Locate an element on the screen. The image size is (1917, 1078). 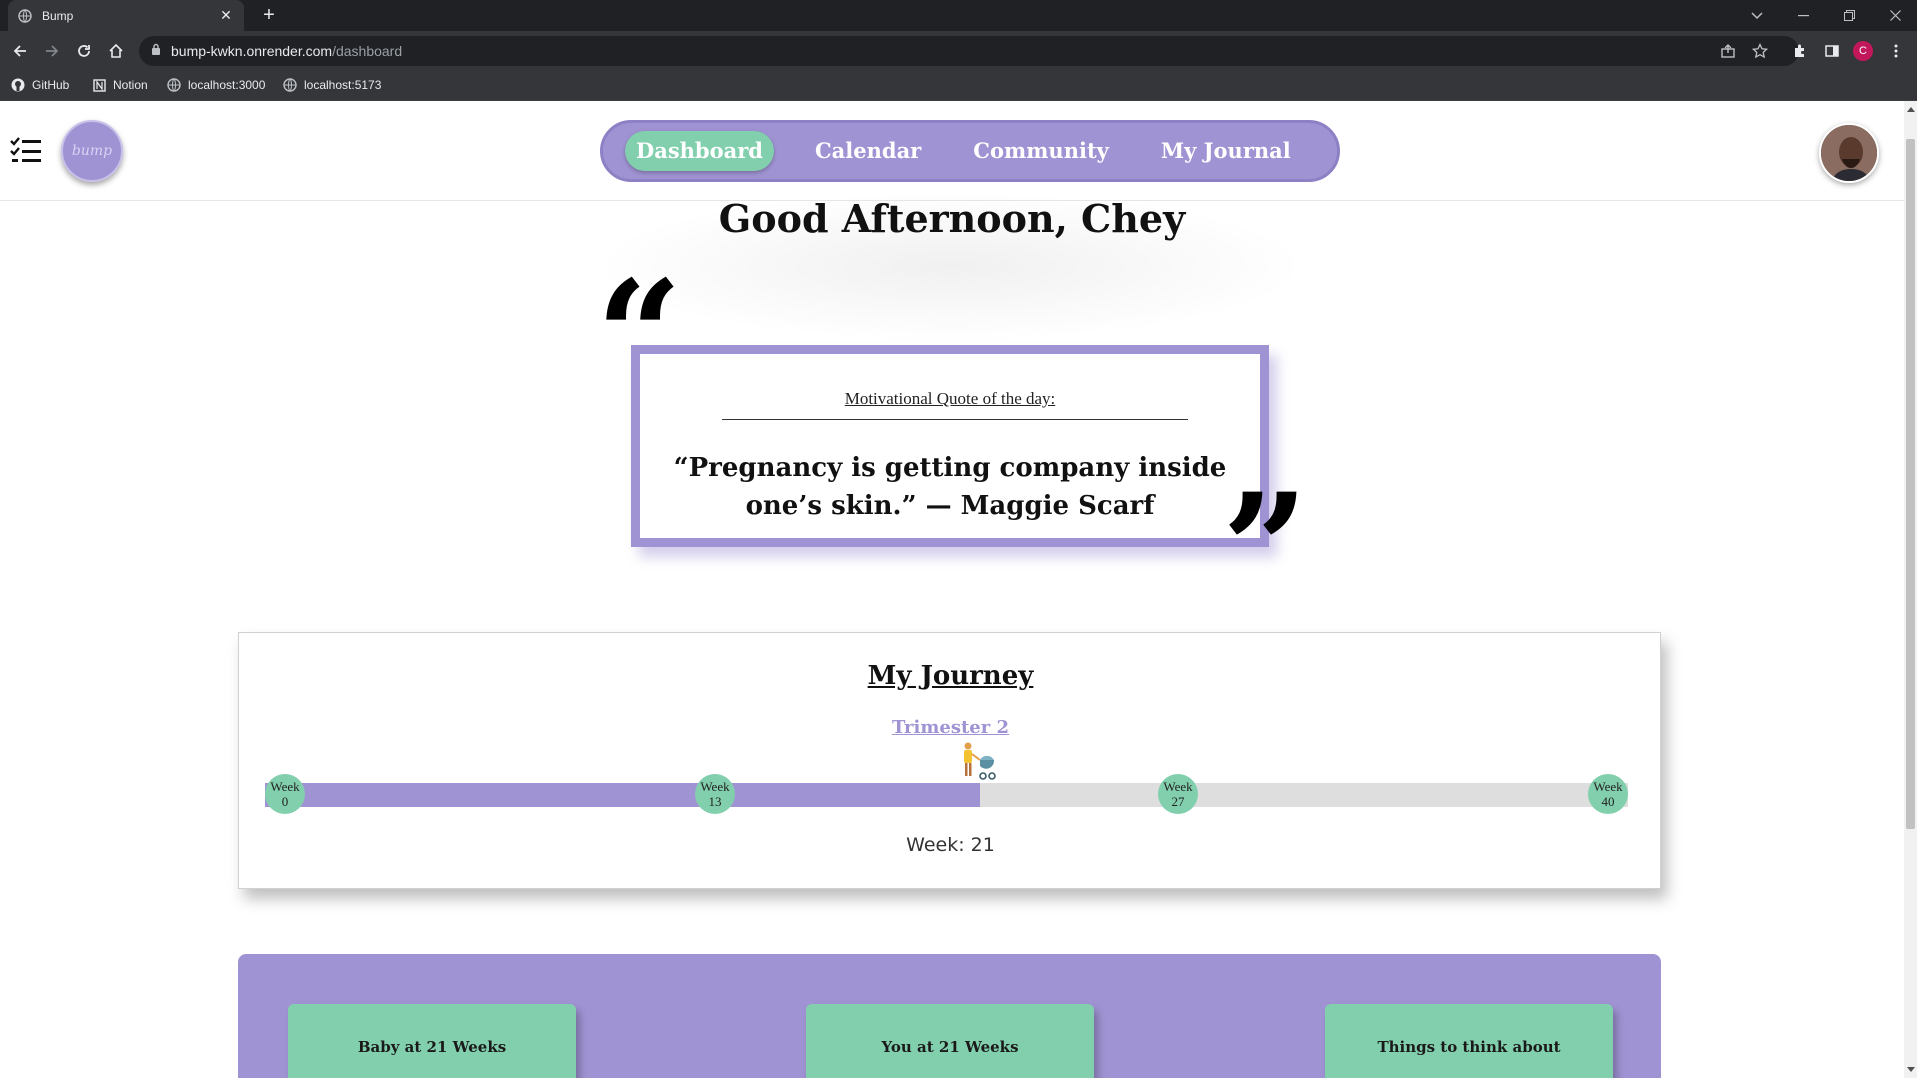
bookmark-label: localhost:3000 is located at coordinates (227, 85).